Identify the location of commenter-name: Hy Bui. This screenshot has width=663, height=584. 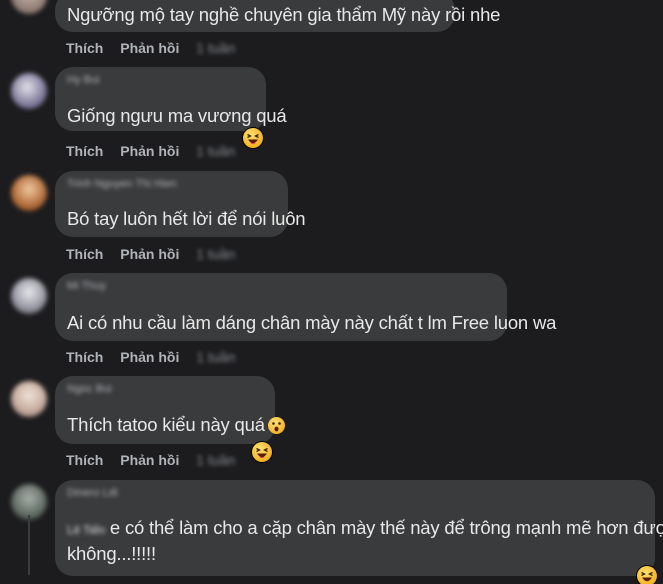
(83, 80).